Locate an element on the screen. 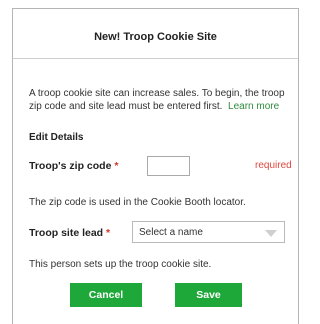 The image size is (320, 324). chevron-down-icon is located at coordinates (271, 233).